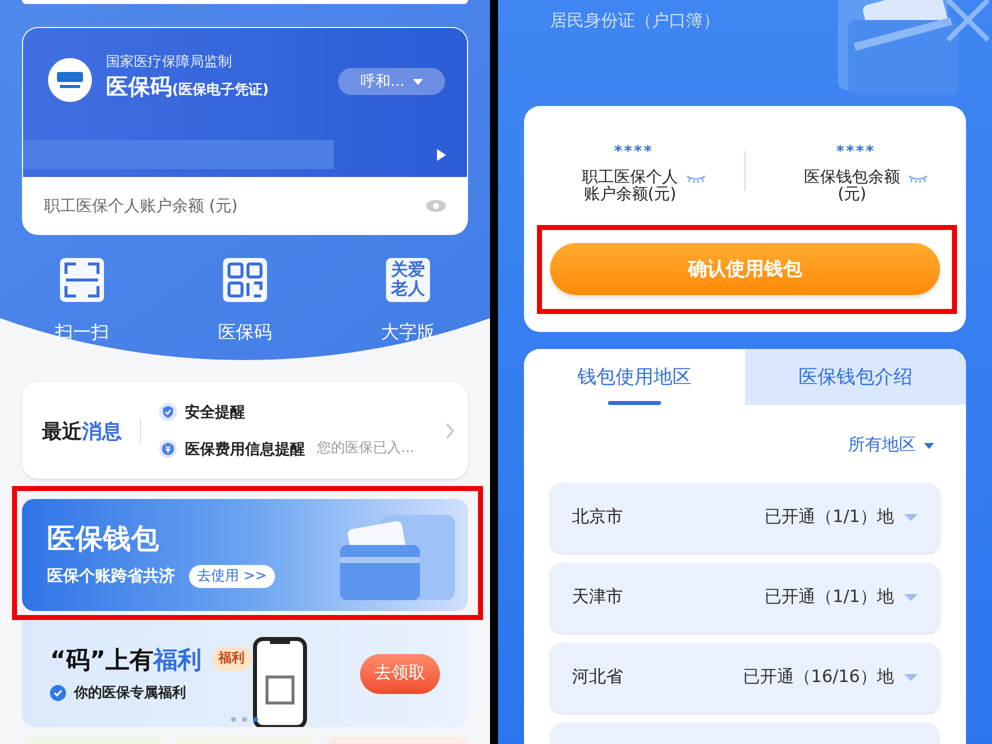 The height and width of the screenshot is (744, 992). Describe the element at coordinates (215, 412) in the screenshot. I see `message-title: 安全提醒` at that location.